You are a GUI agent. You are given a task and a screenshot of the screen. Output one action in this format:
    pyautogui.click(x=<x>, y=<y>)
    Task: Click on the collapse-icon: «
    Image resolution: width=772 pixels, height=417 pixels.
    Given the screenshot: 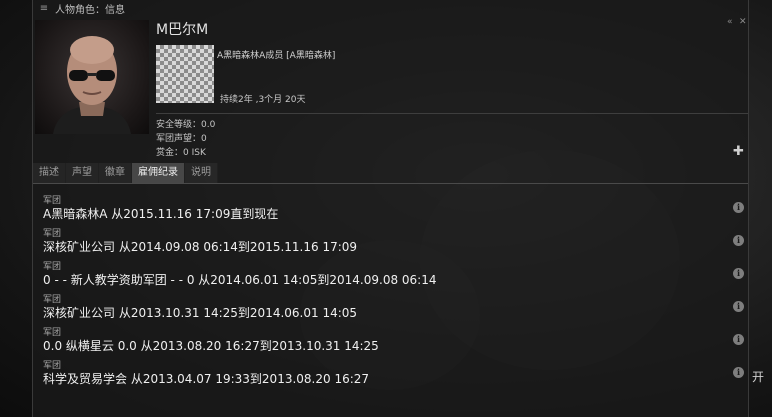 What is the action you would take?
    pyautogui.click(x=730, y=22)
    